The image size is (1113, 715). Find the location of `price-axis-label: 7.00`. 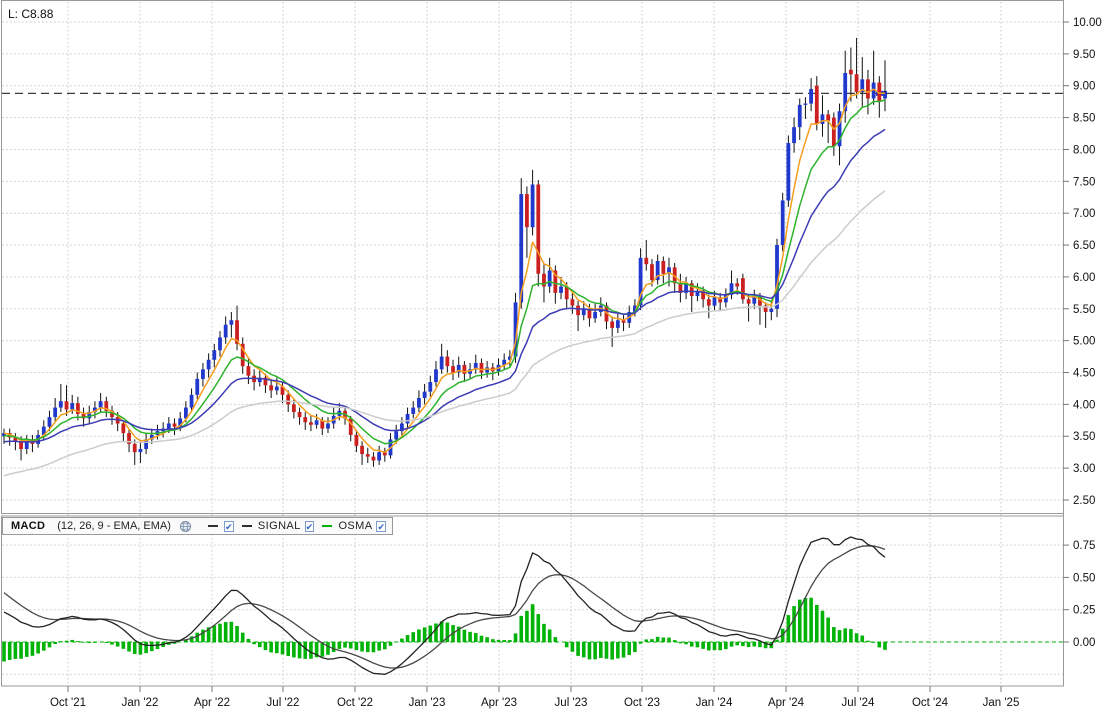

price-axis-label: 7.00 is located at coordinates (1084, 214).